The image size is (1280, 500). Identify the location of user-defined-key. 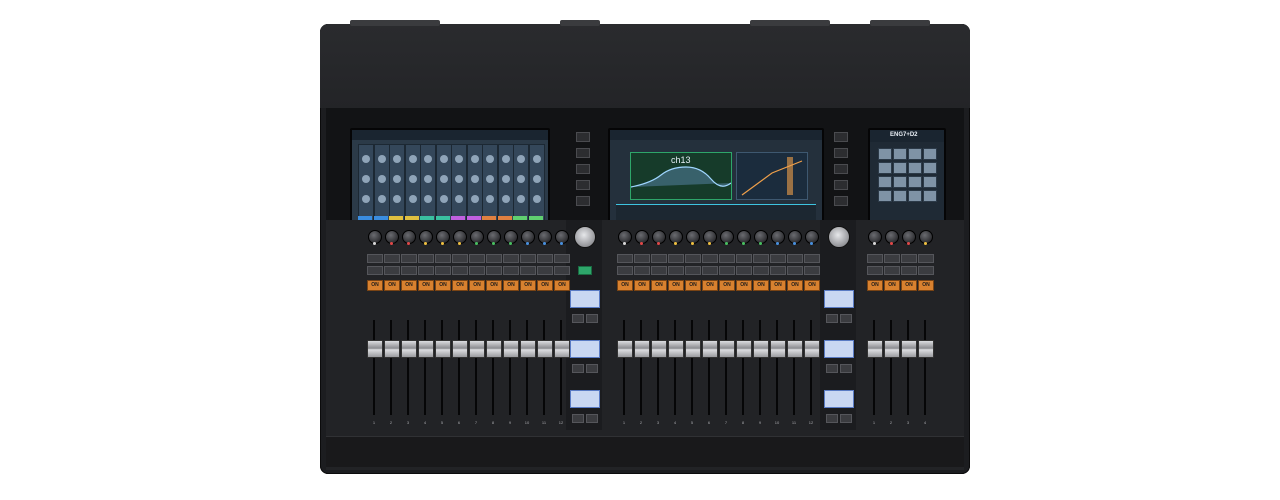
(585, 270).